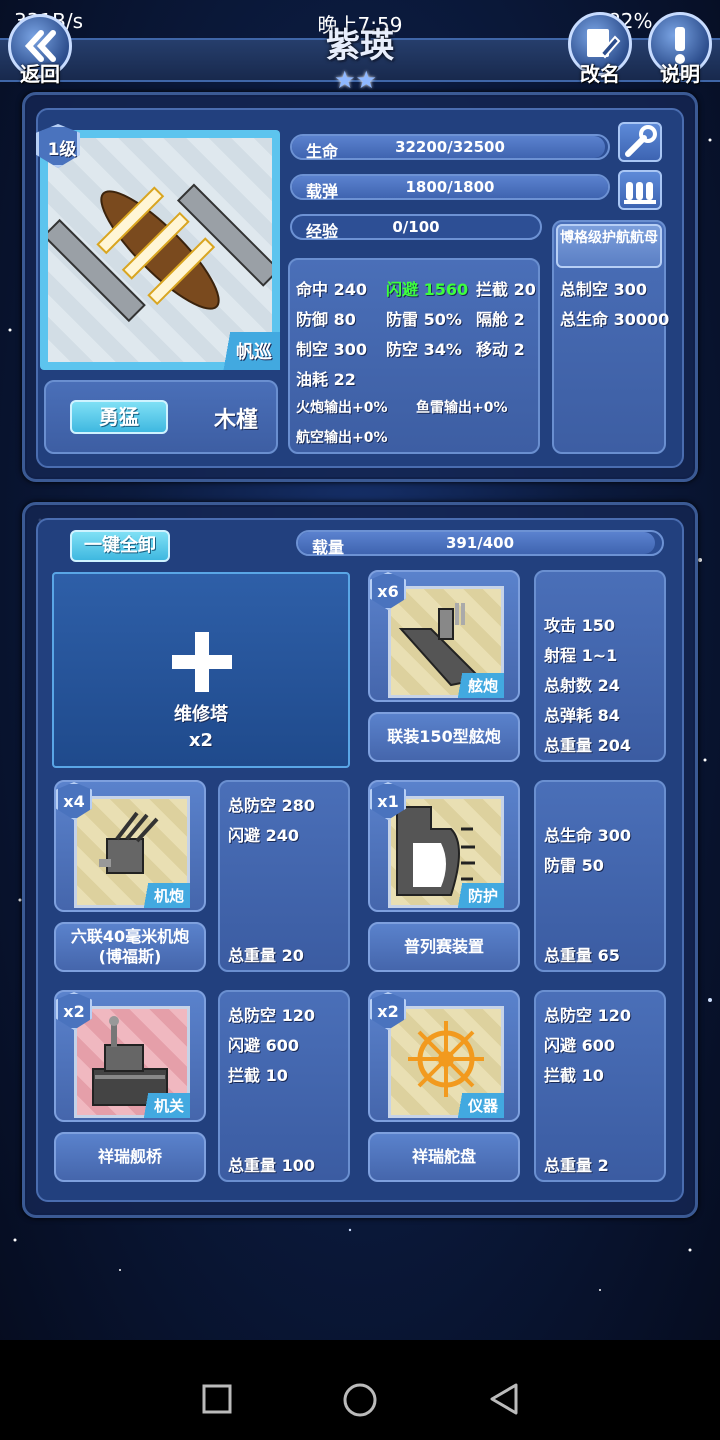 The width and height of the screenshot is (720, 1440). What do you see at coordinates (587, 745) in the screenshot?
I see `equip-stat: 总重量 204` at bounding box center [587, 745].